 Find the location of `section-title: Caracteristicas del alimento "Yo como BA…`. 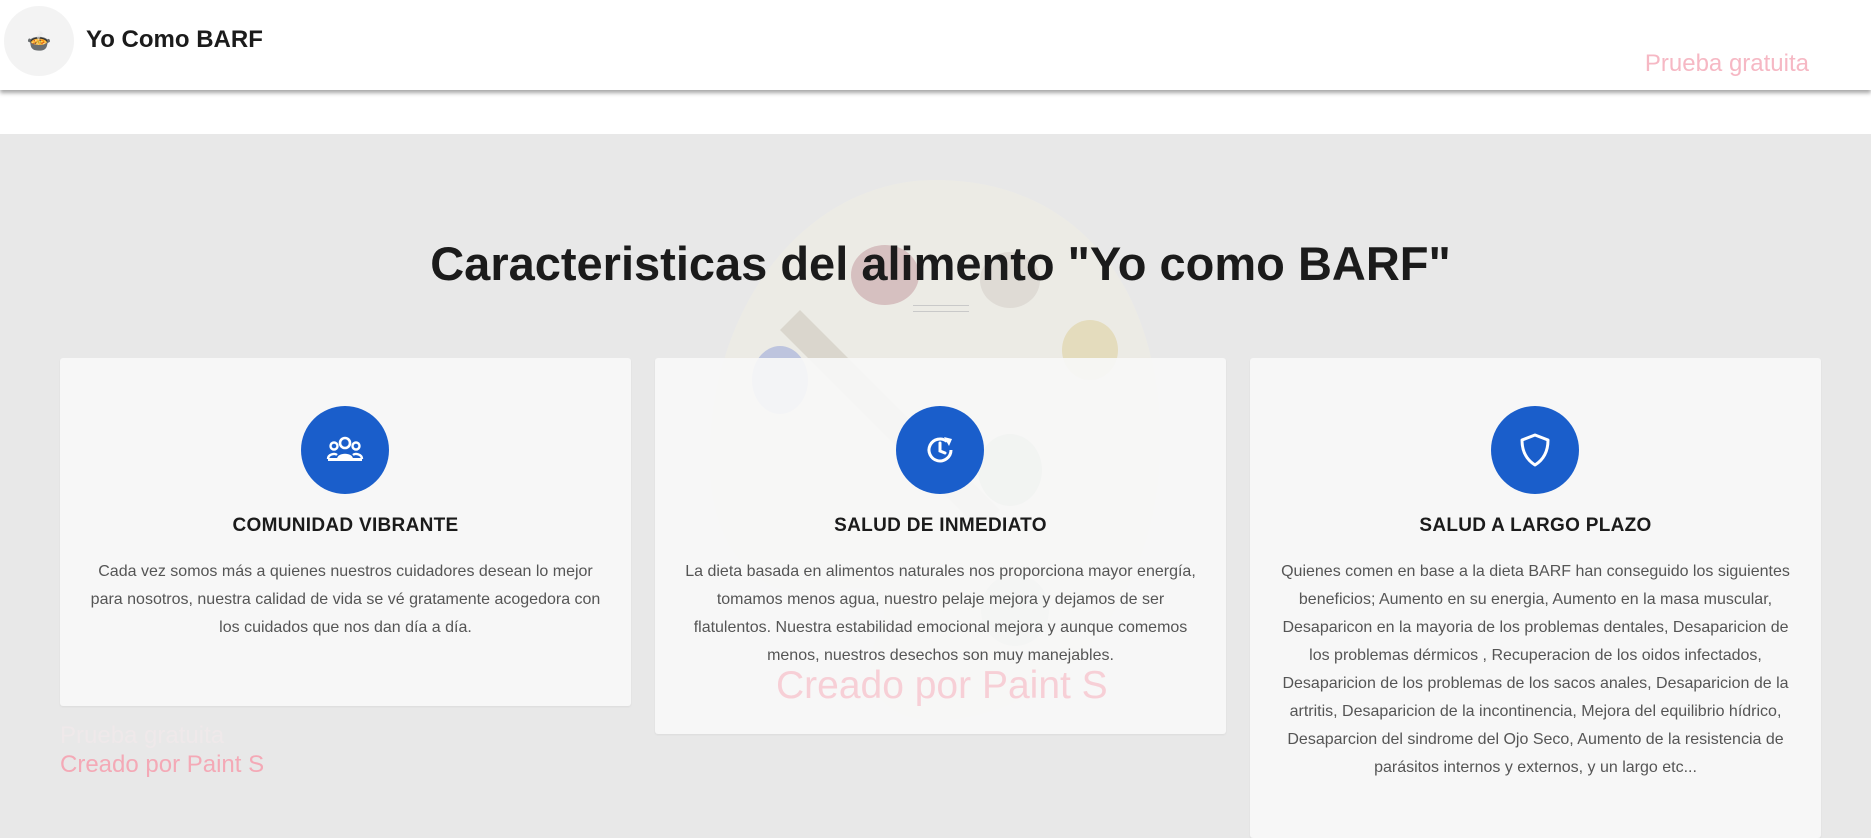

section-title: Caracteristicas del alimento "Yo como BA… is located at coordinates (940, 263).